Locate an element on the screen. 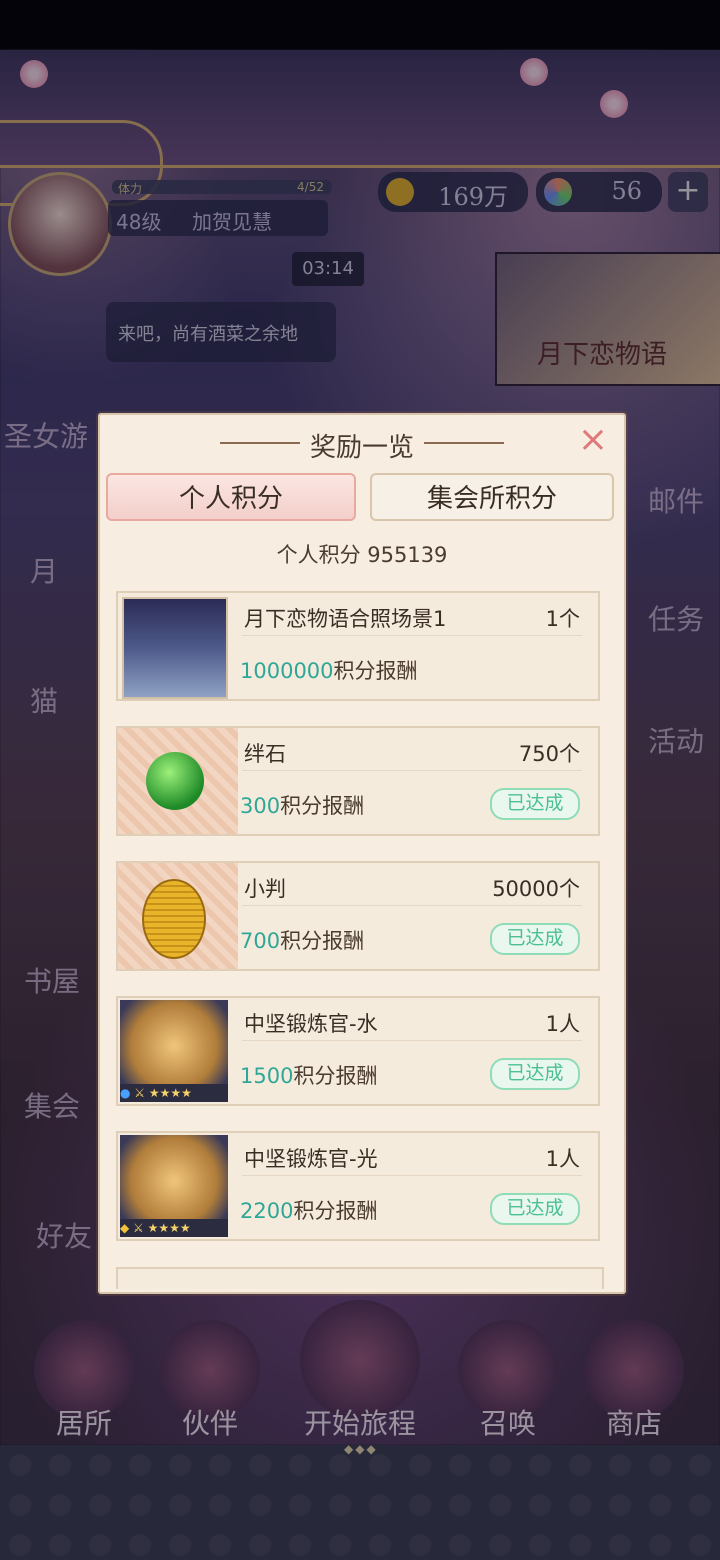  reward-points: 1500积分报酬 is located at coordinates (308, 1075).